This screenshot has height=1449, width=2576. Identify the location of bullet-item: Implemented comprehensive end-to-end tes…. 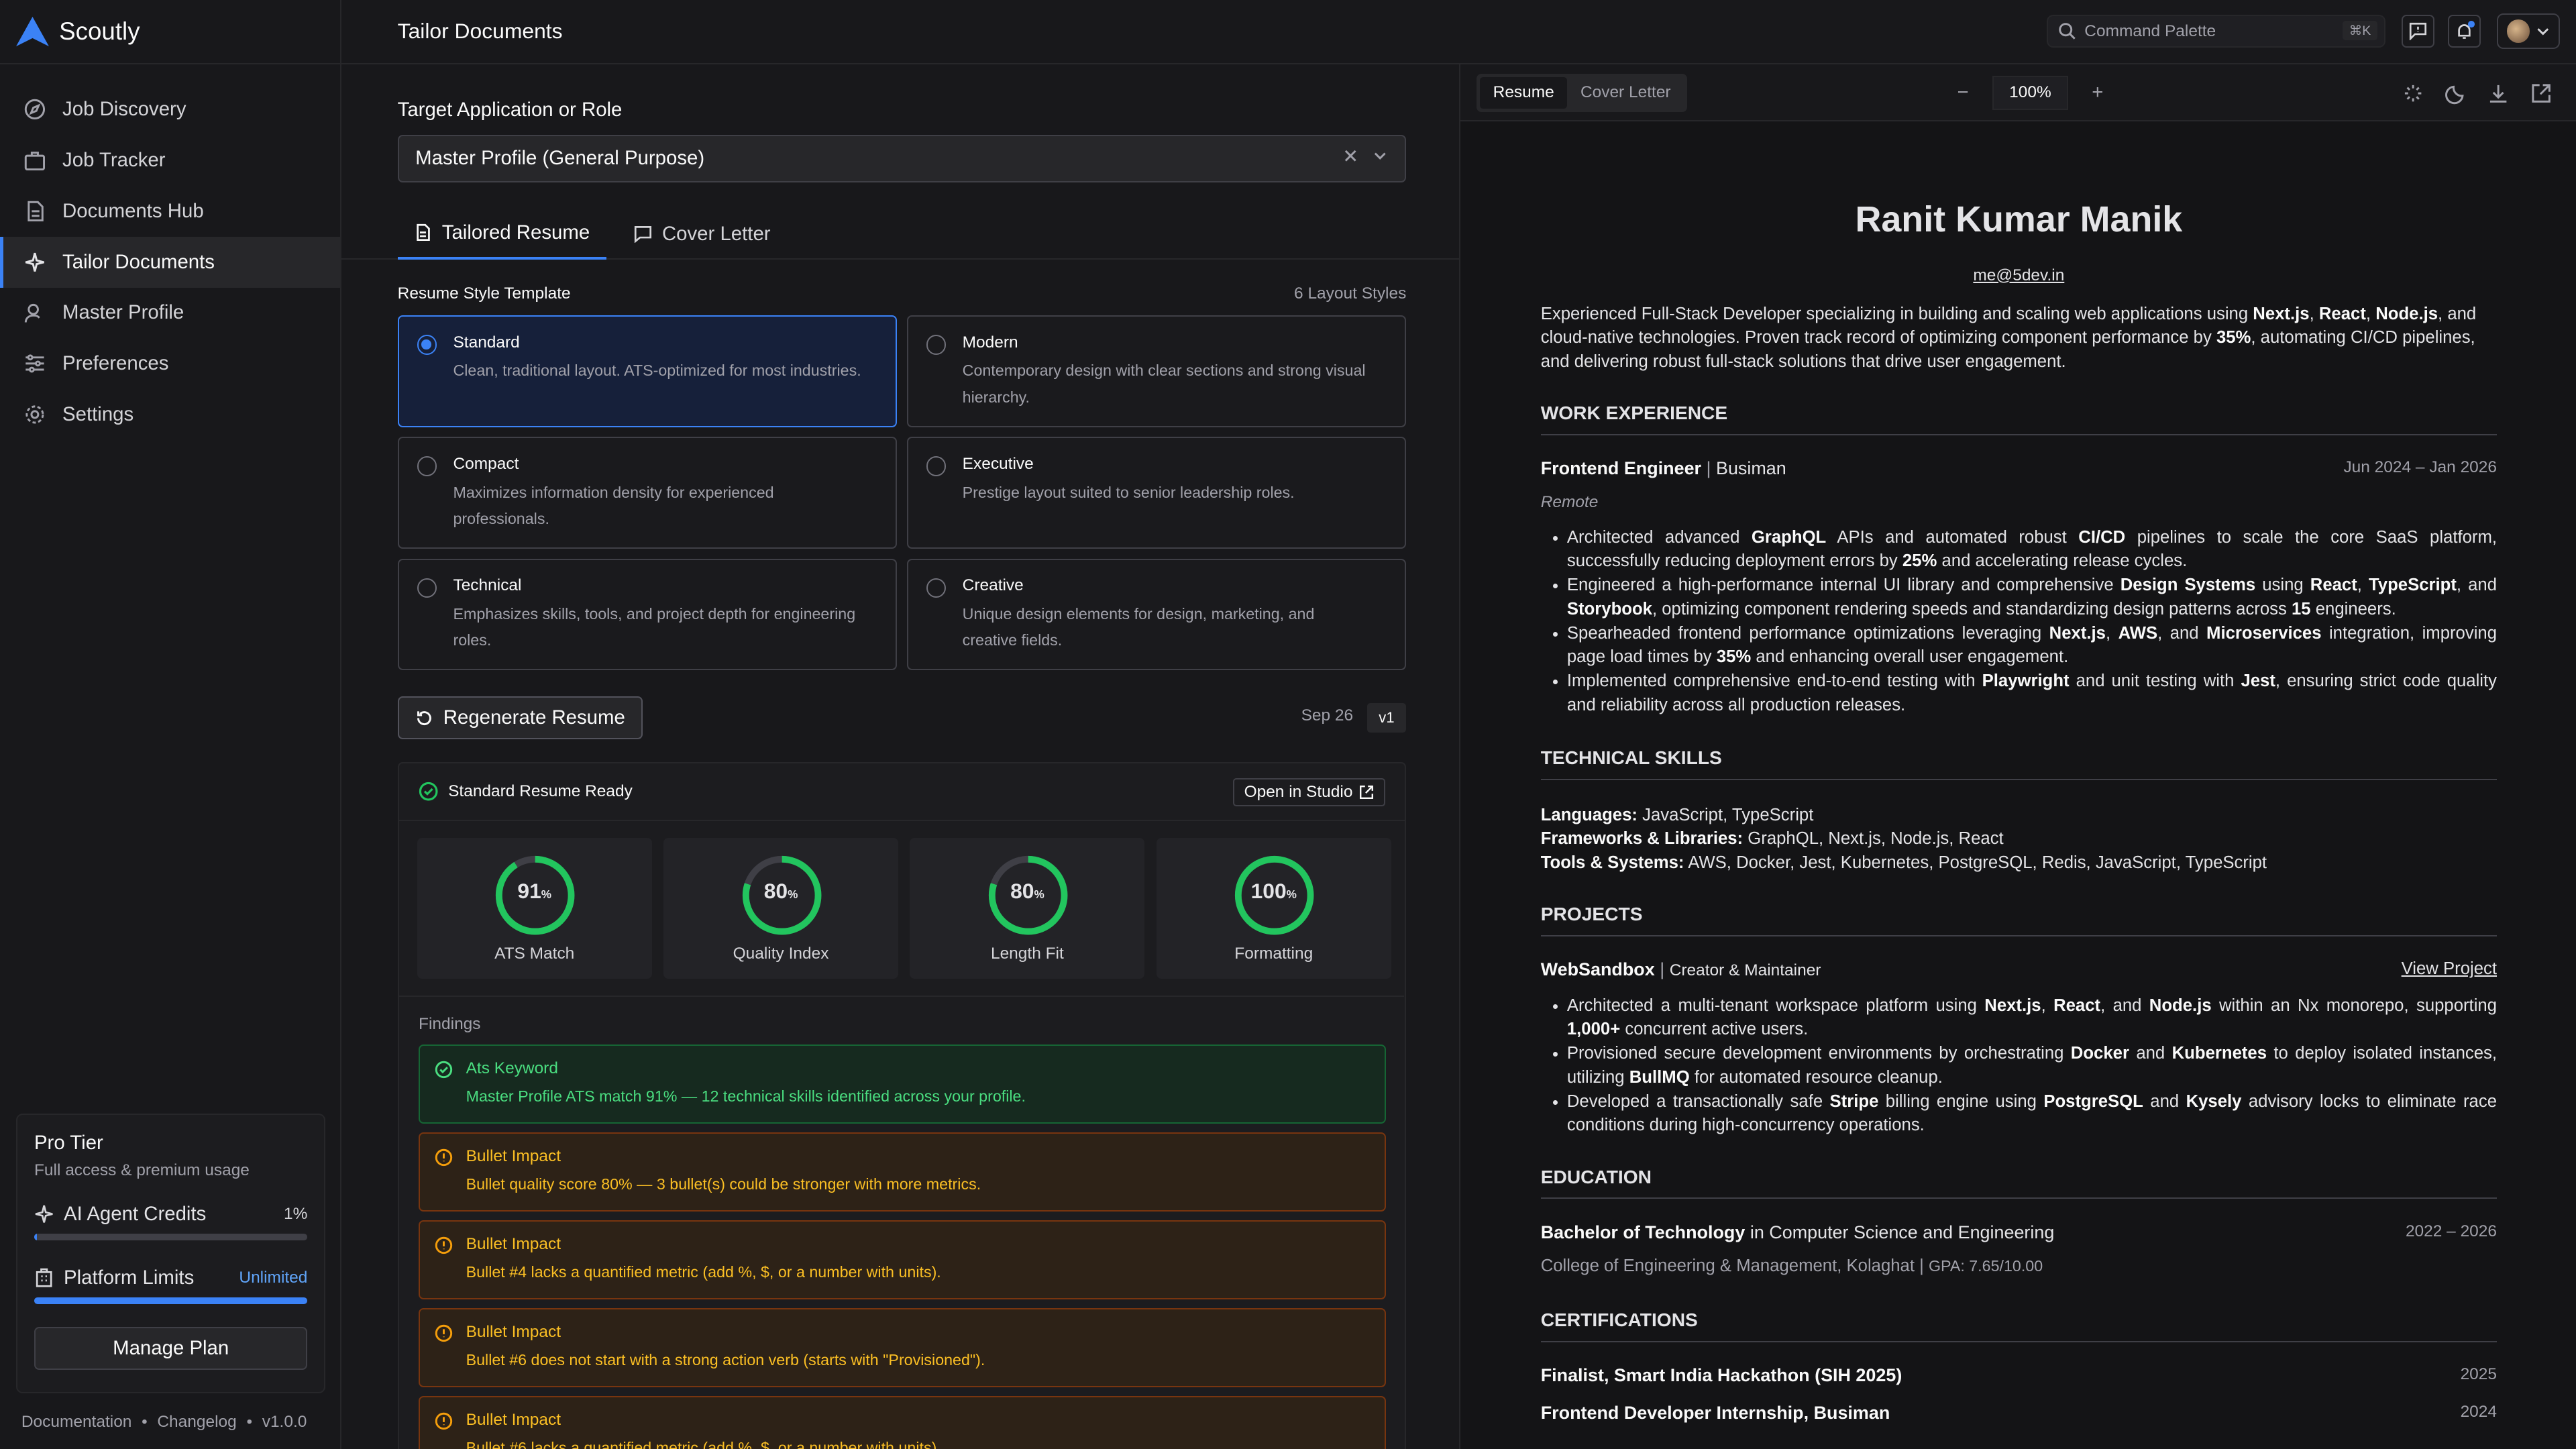
(2032, 693).